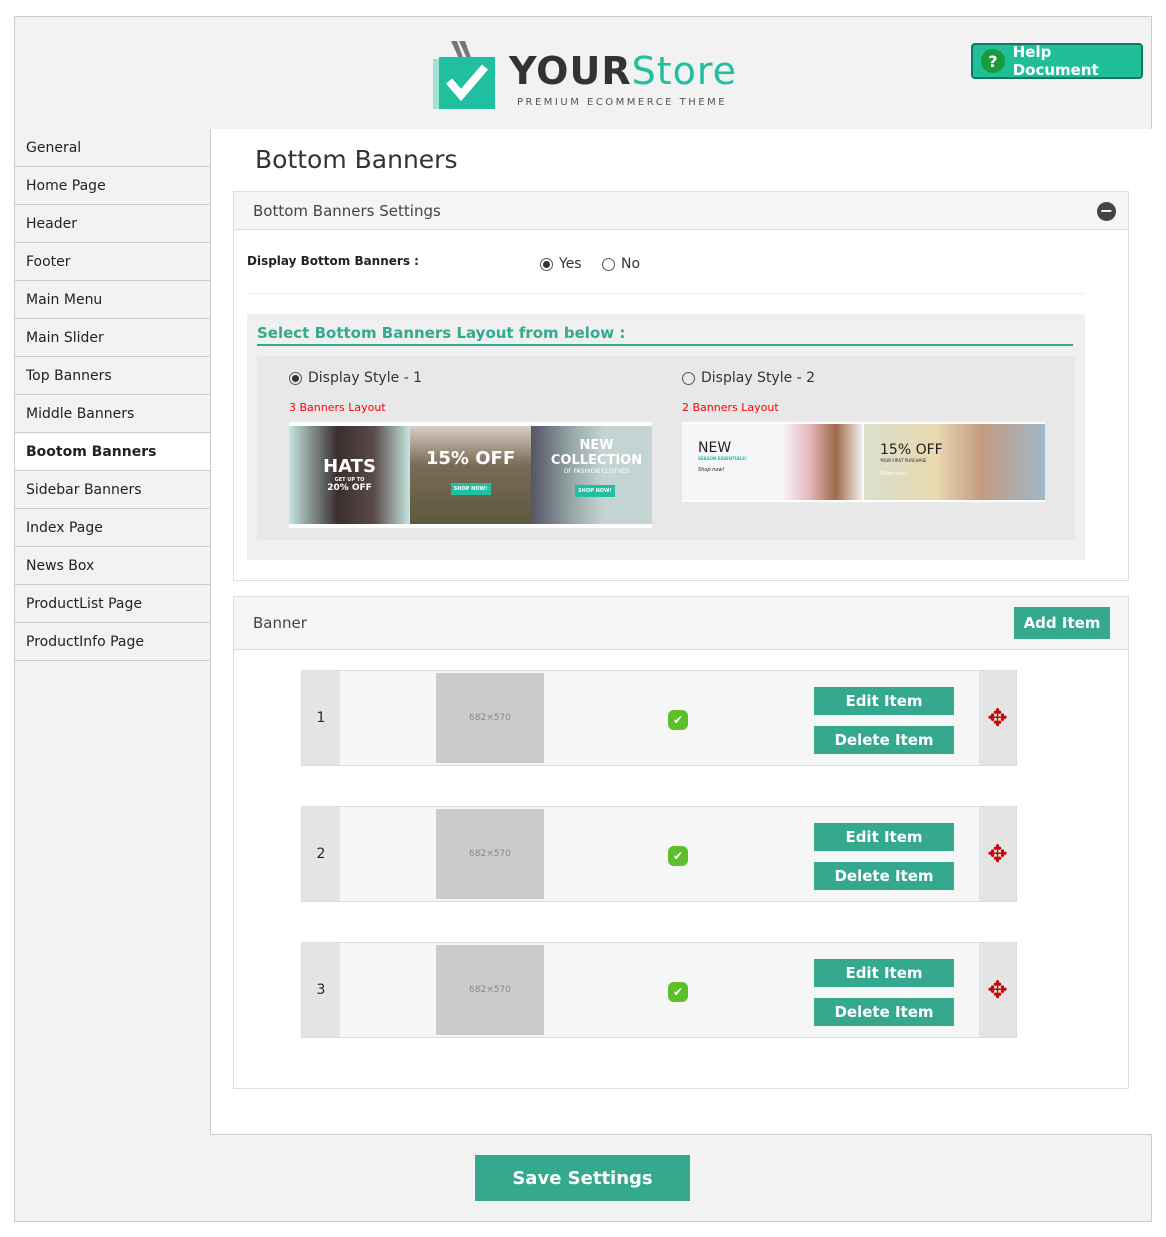 This screenshot has width=1166, height=1237. I want to click on sidebar-item-news-box: News Box, so click(113, 566).